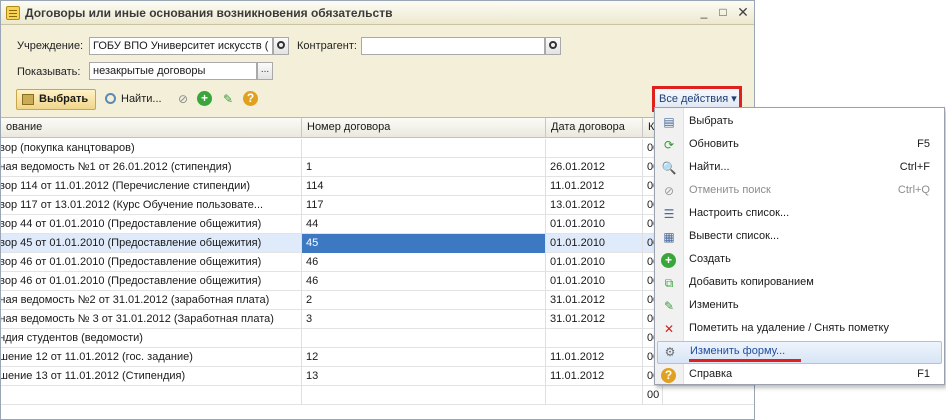 This screenshot has width=946, height=420. Describe the element at coordinates (669, 329) in the screenshot. I see `delete-mark-icon: ✕` at that location.